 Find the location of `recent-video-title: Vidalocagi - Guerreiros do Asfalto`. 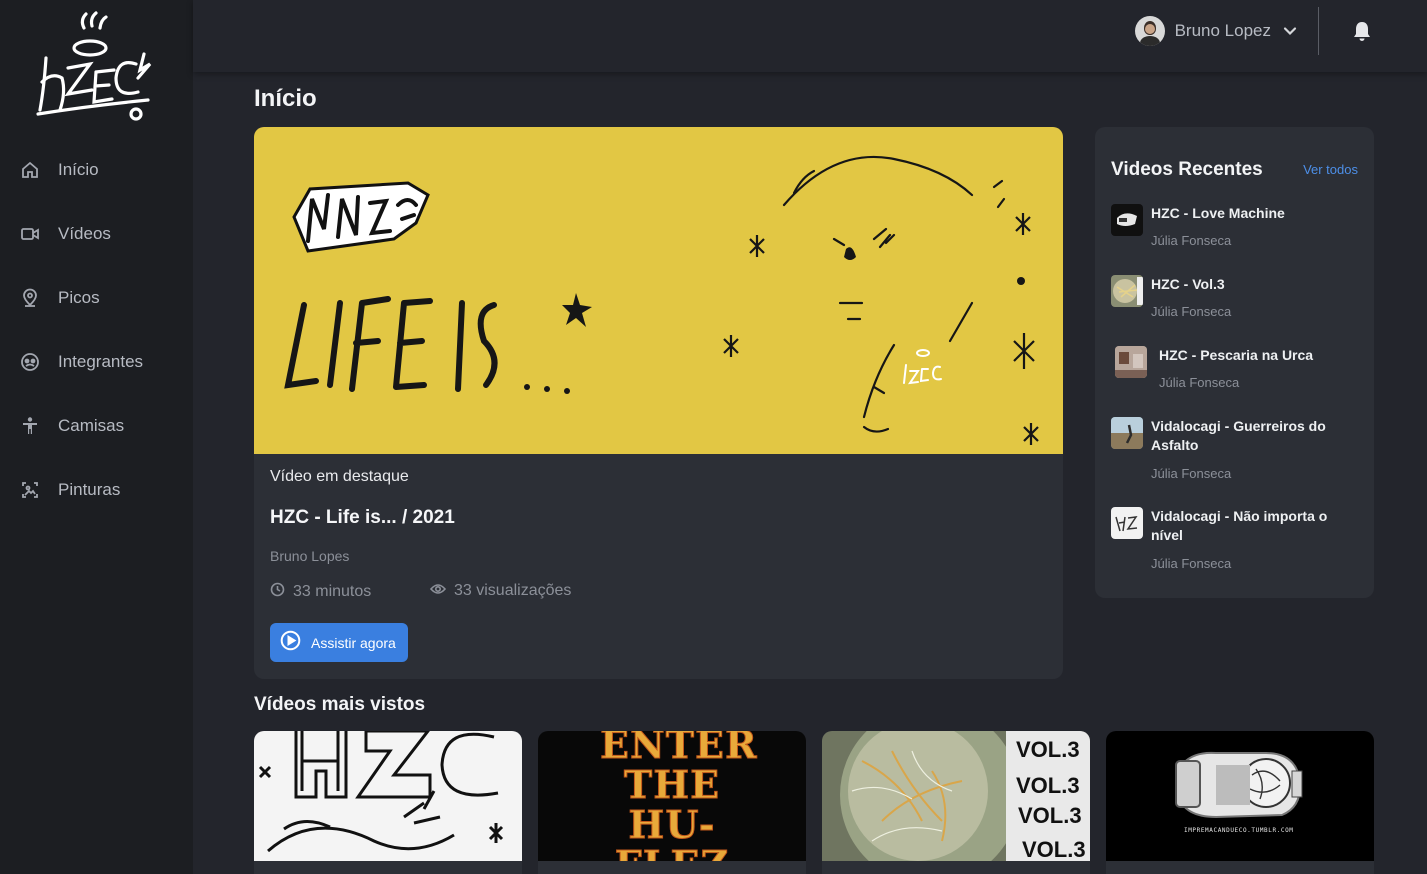

recent-video-title: Vidalocagi - Guerreiros do Asfalto is located at coordinates (1238, 435).